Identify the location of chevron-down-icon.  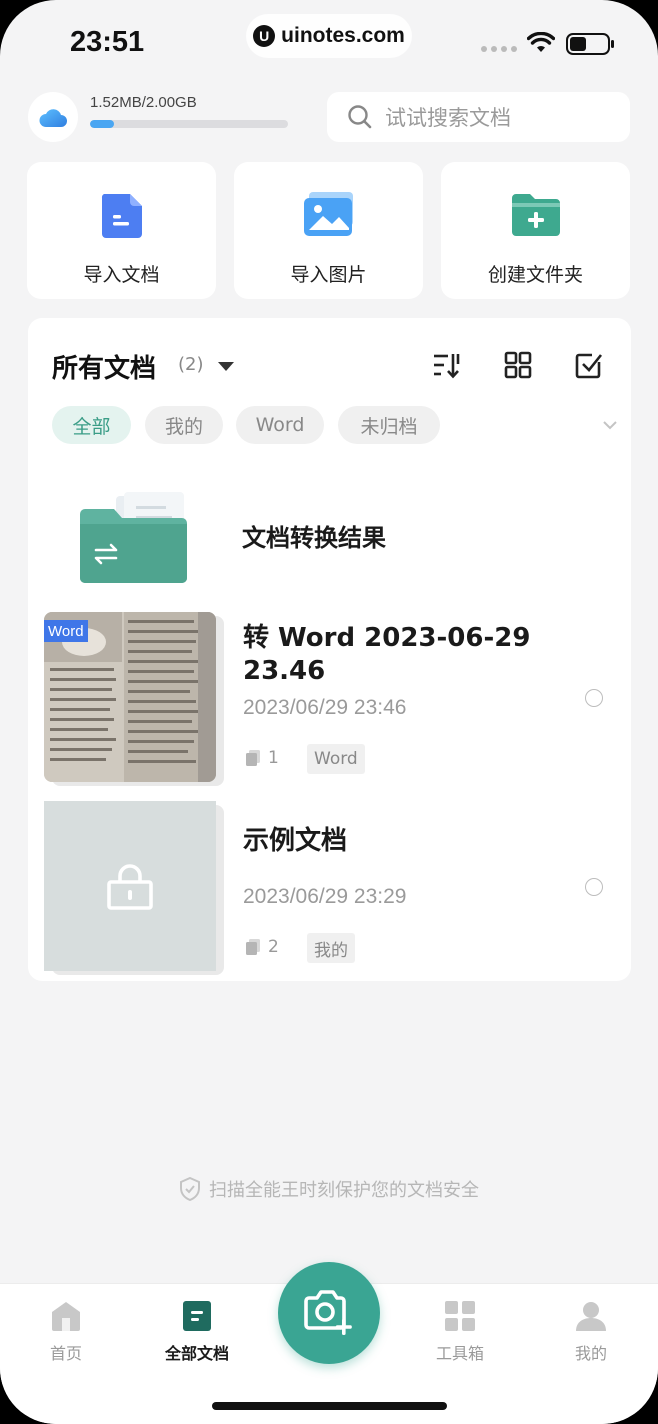
(610, 425).